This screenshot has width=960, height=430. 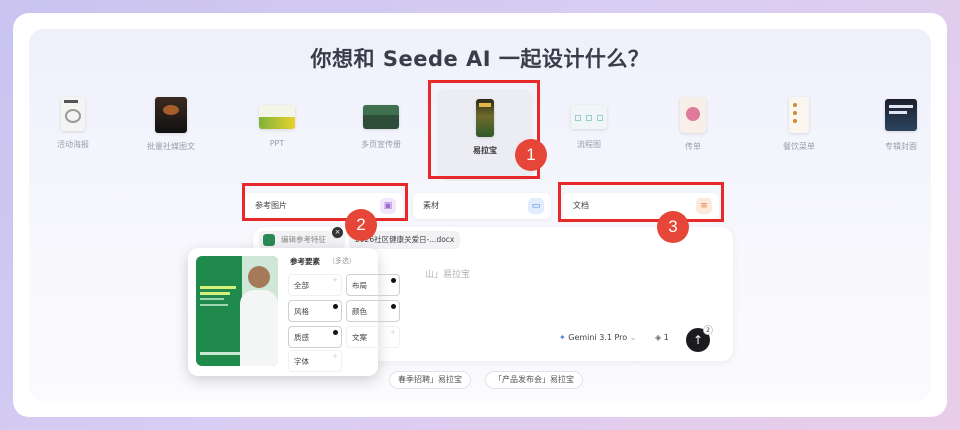 I want to click on category-poster: 活动海报, so click(x=73, y=123).